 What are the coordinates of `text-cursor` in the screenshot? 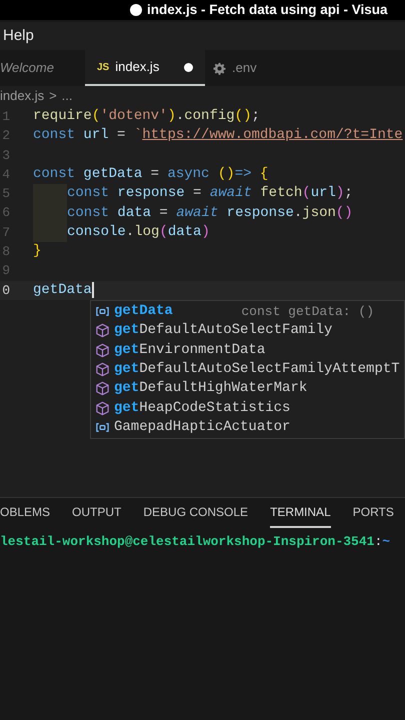 It's located at (93, 290).